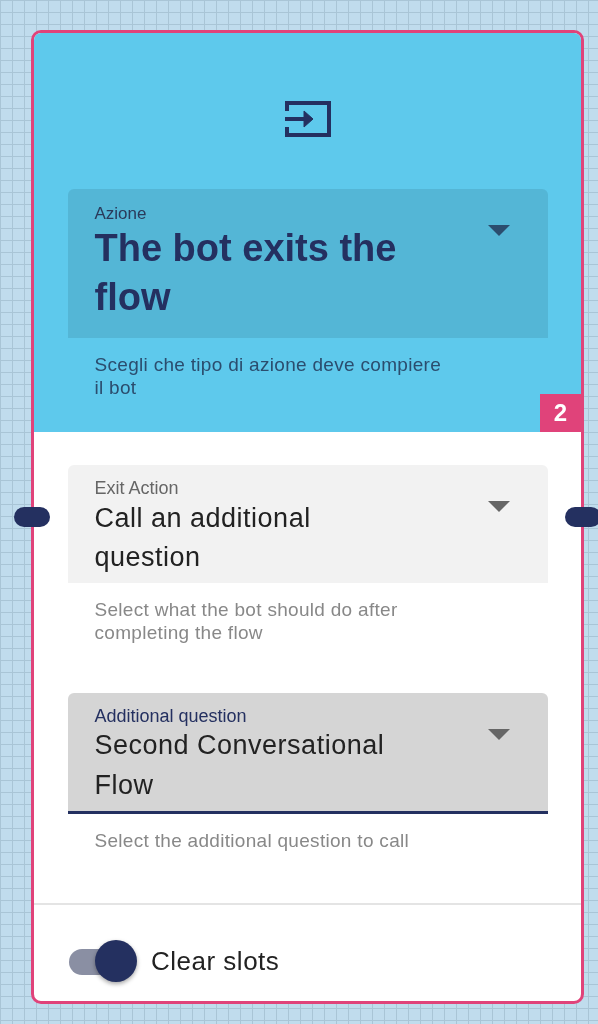  I want to click on field-value: Second Conversational Flow, so click(240, 765).